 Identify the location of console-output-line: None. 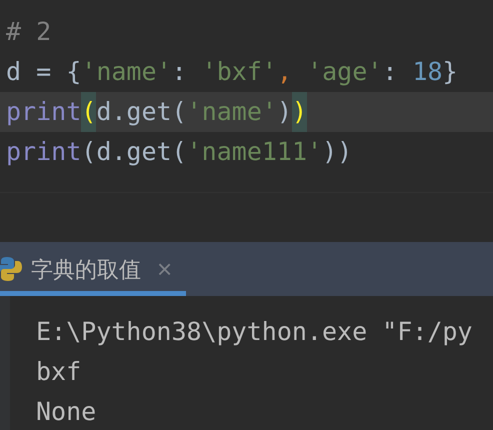
(67, 412).